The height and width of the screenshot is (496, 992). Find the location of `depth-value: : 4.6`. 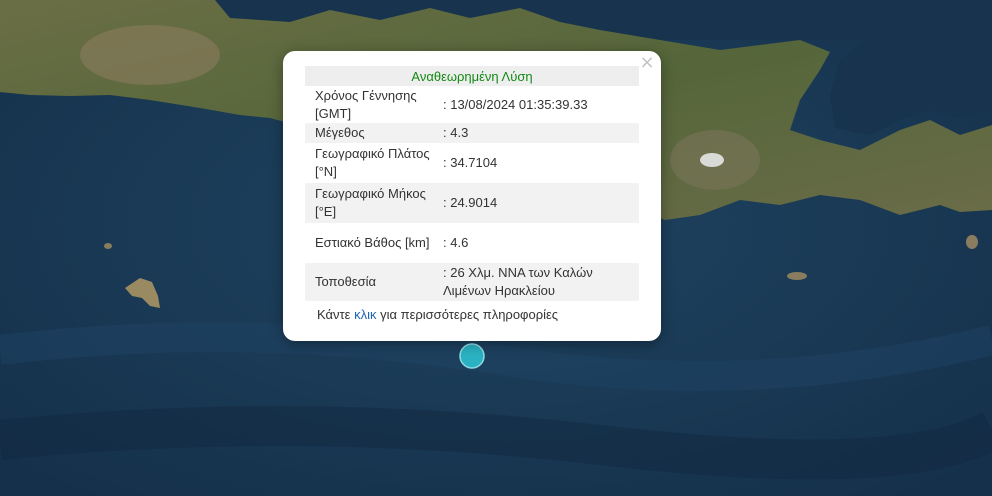

depth-value: : 4.6 is located at coordinates (456, 242).